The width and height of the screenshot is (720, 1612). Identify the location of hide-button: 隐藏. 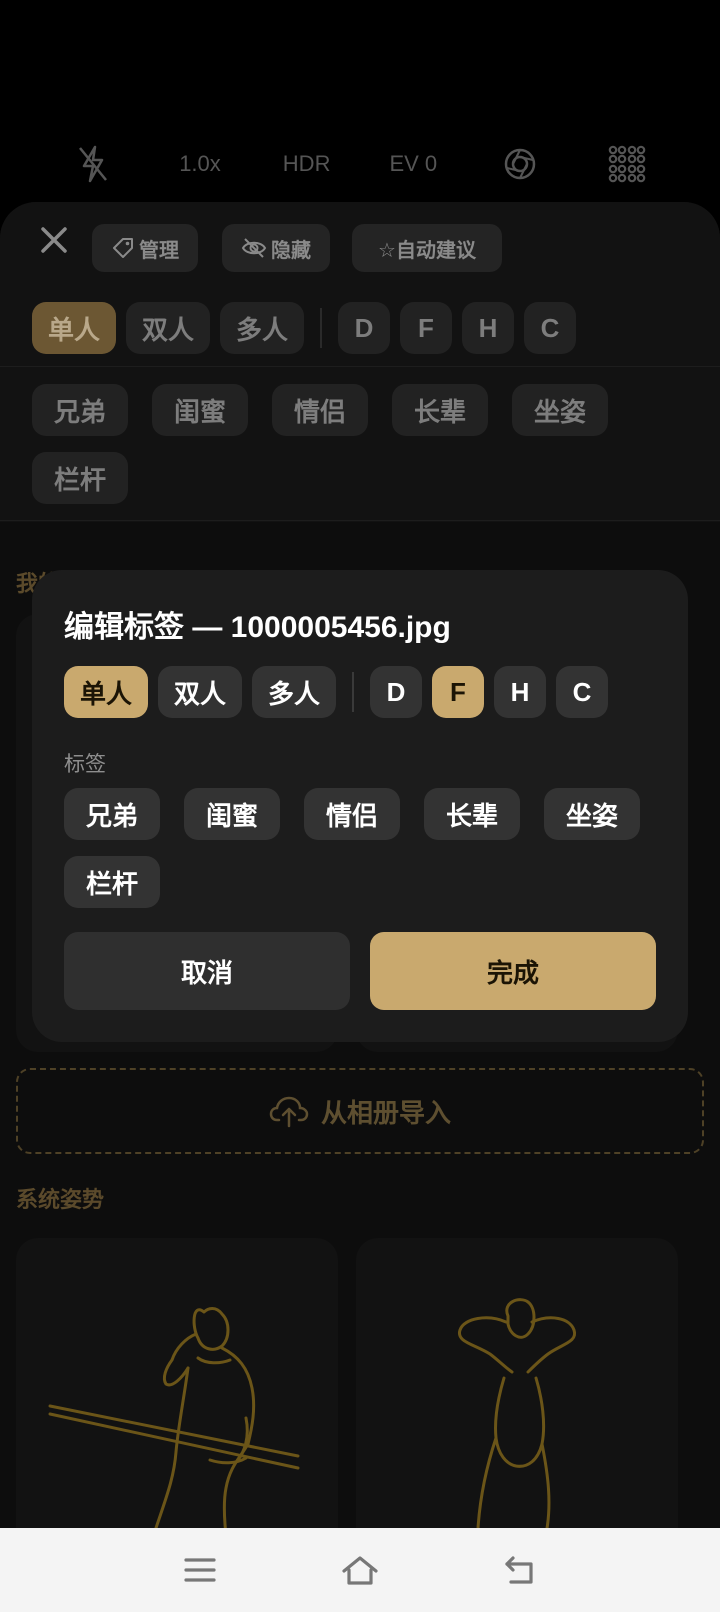
(276, 248).